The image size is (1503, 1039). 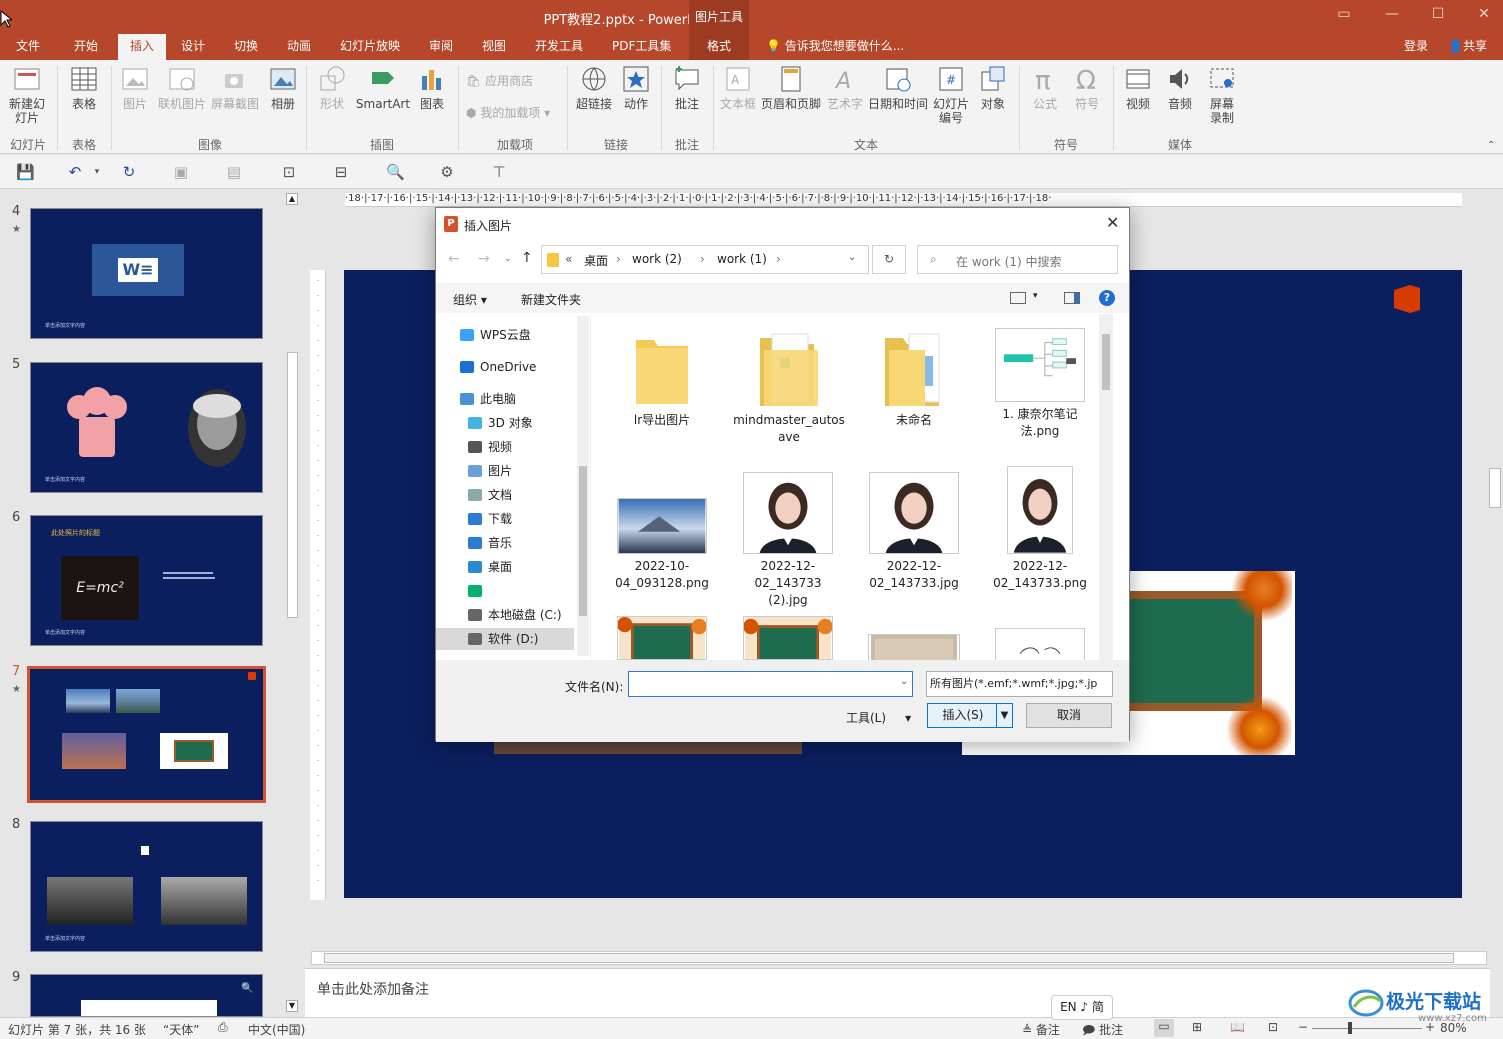 What do you see at coordinates (1004, 715) in the screenshot?
I see `insert-dropdown-icon: ▼` at bounding box center [1004, 715].